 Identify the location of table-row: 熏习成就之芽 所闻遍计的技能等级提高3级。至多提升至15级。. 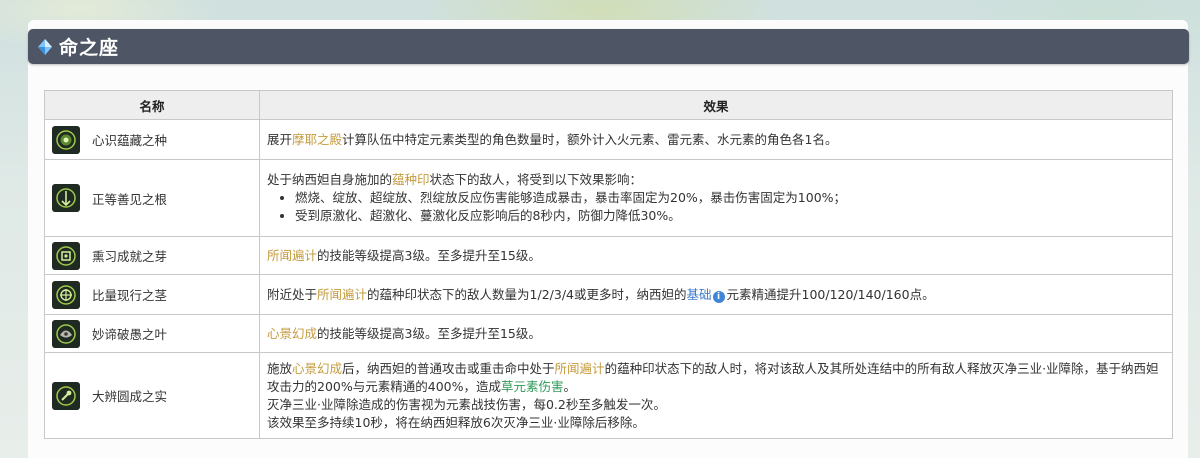
(608, 255).